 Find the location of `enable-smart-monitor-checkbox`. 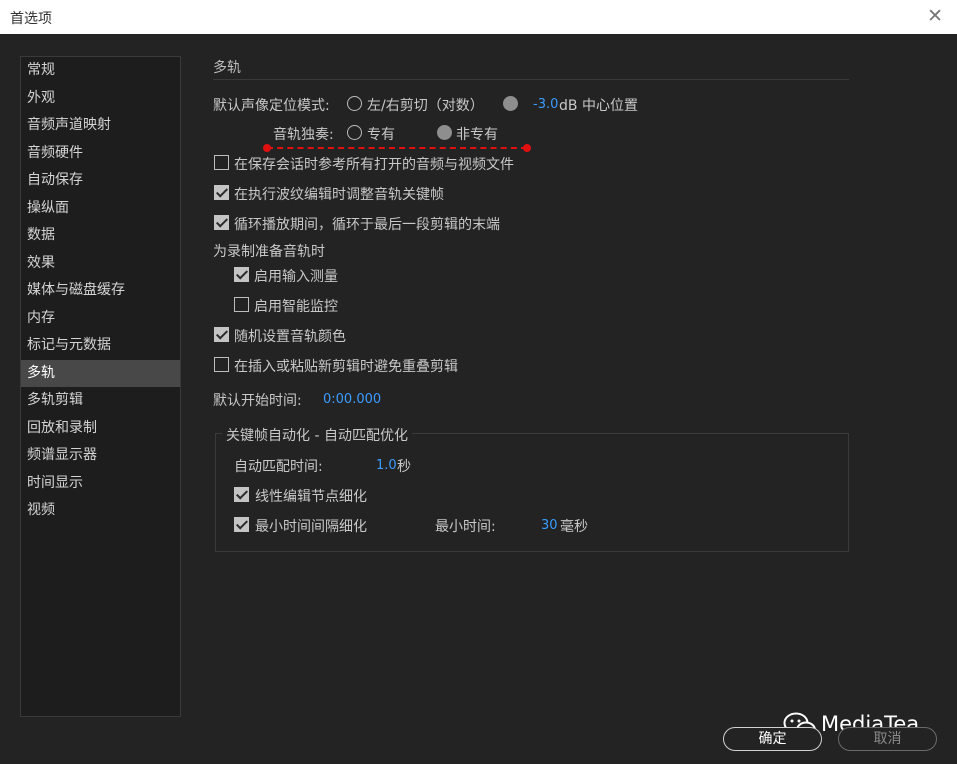

enable-smart-monitor-checkbox is located at coordinates (241, 304).